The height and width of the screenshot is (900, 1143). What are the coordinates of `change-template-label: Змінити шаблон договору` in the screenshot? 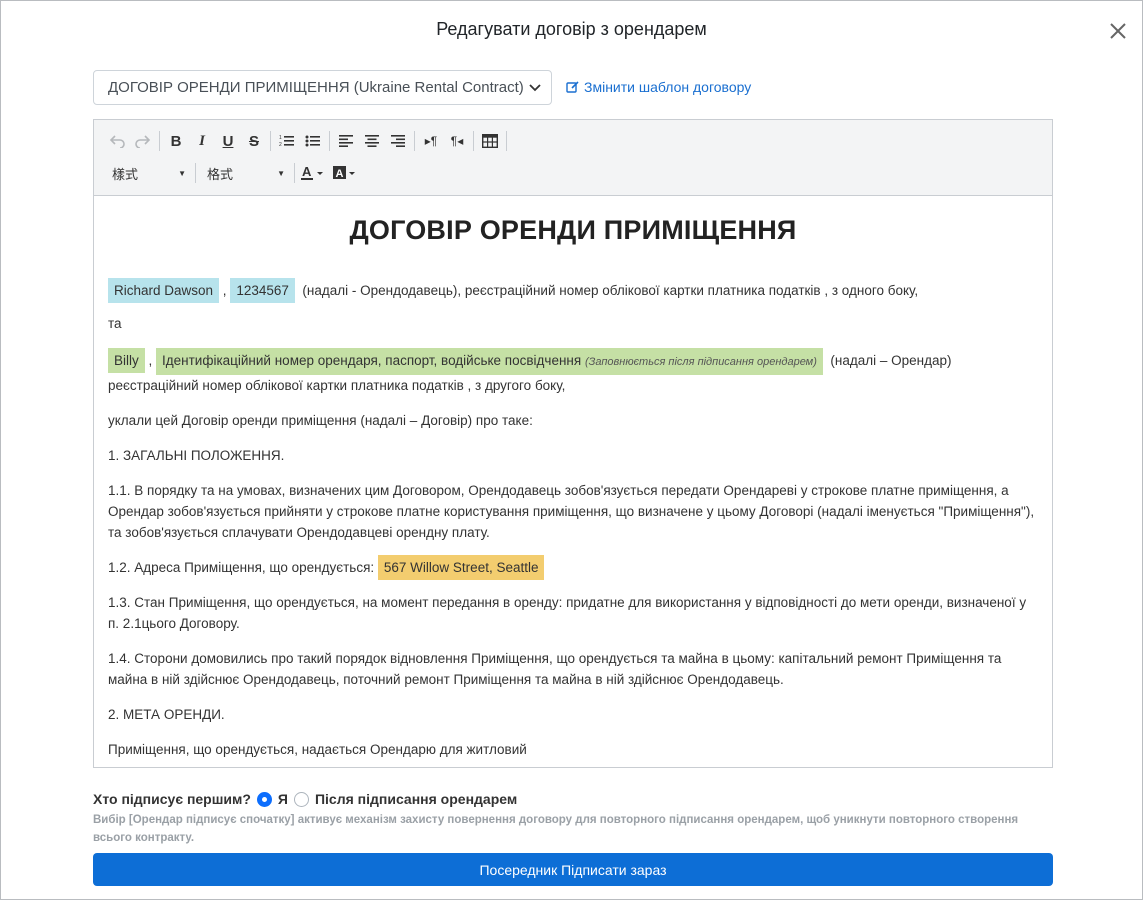 It's located at (668, 87).